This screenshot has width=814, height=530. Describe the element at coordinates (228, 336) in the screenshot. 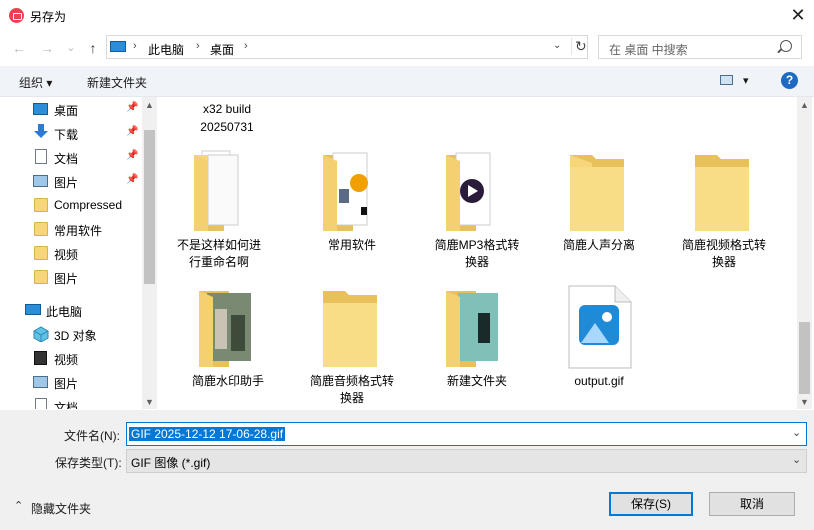

I see `folder-item: 简鹿水印助手` at that location.